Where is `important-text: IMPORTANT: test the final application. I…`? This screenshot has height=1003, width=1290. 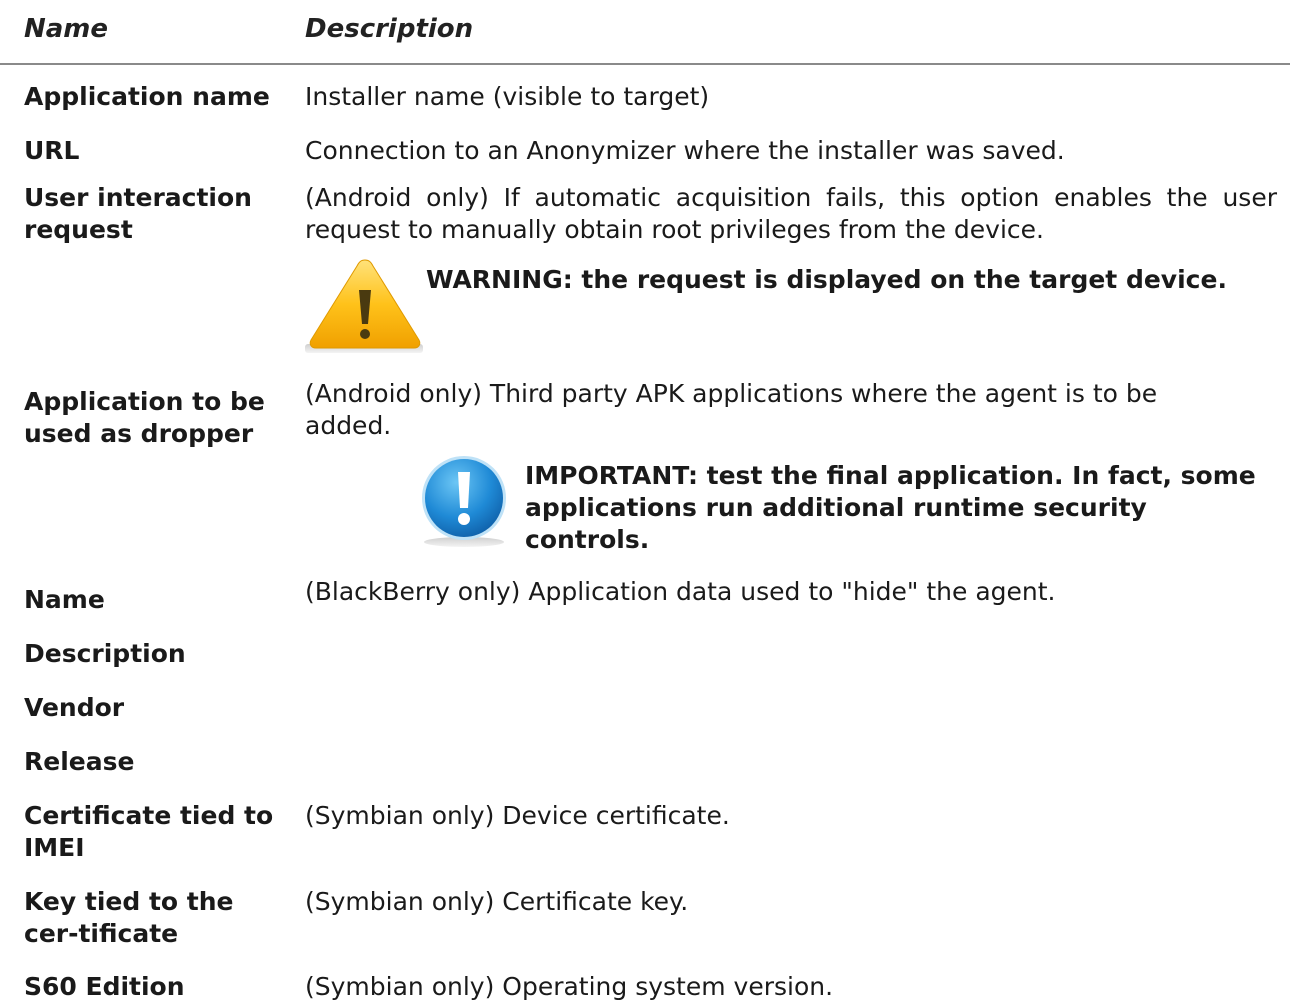
important-text: IMPORTANT: test the final application. I… is located at coordinates (890, 507).